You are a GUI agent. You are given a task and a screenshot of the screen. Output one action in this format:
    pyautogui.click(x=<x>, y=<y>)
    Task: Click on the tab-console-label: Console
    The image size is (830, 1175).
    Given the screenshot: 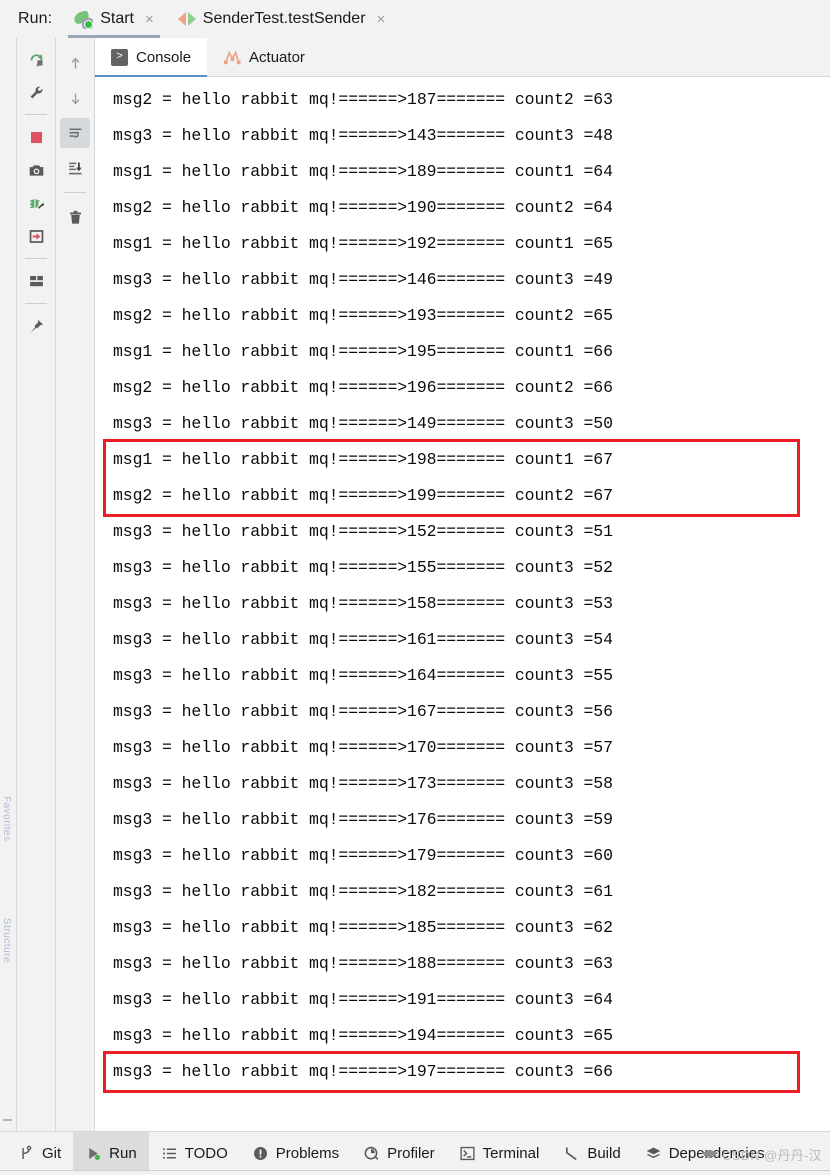 What is the action you would take?
    pyautogui.click(x=164, y=57)
    